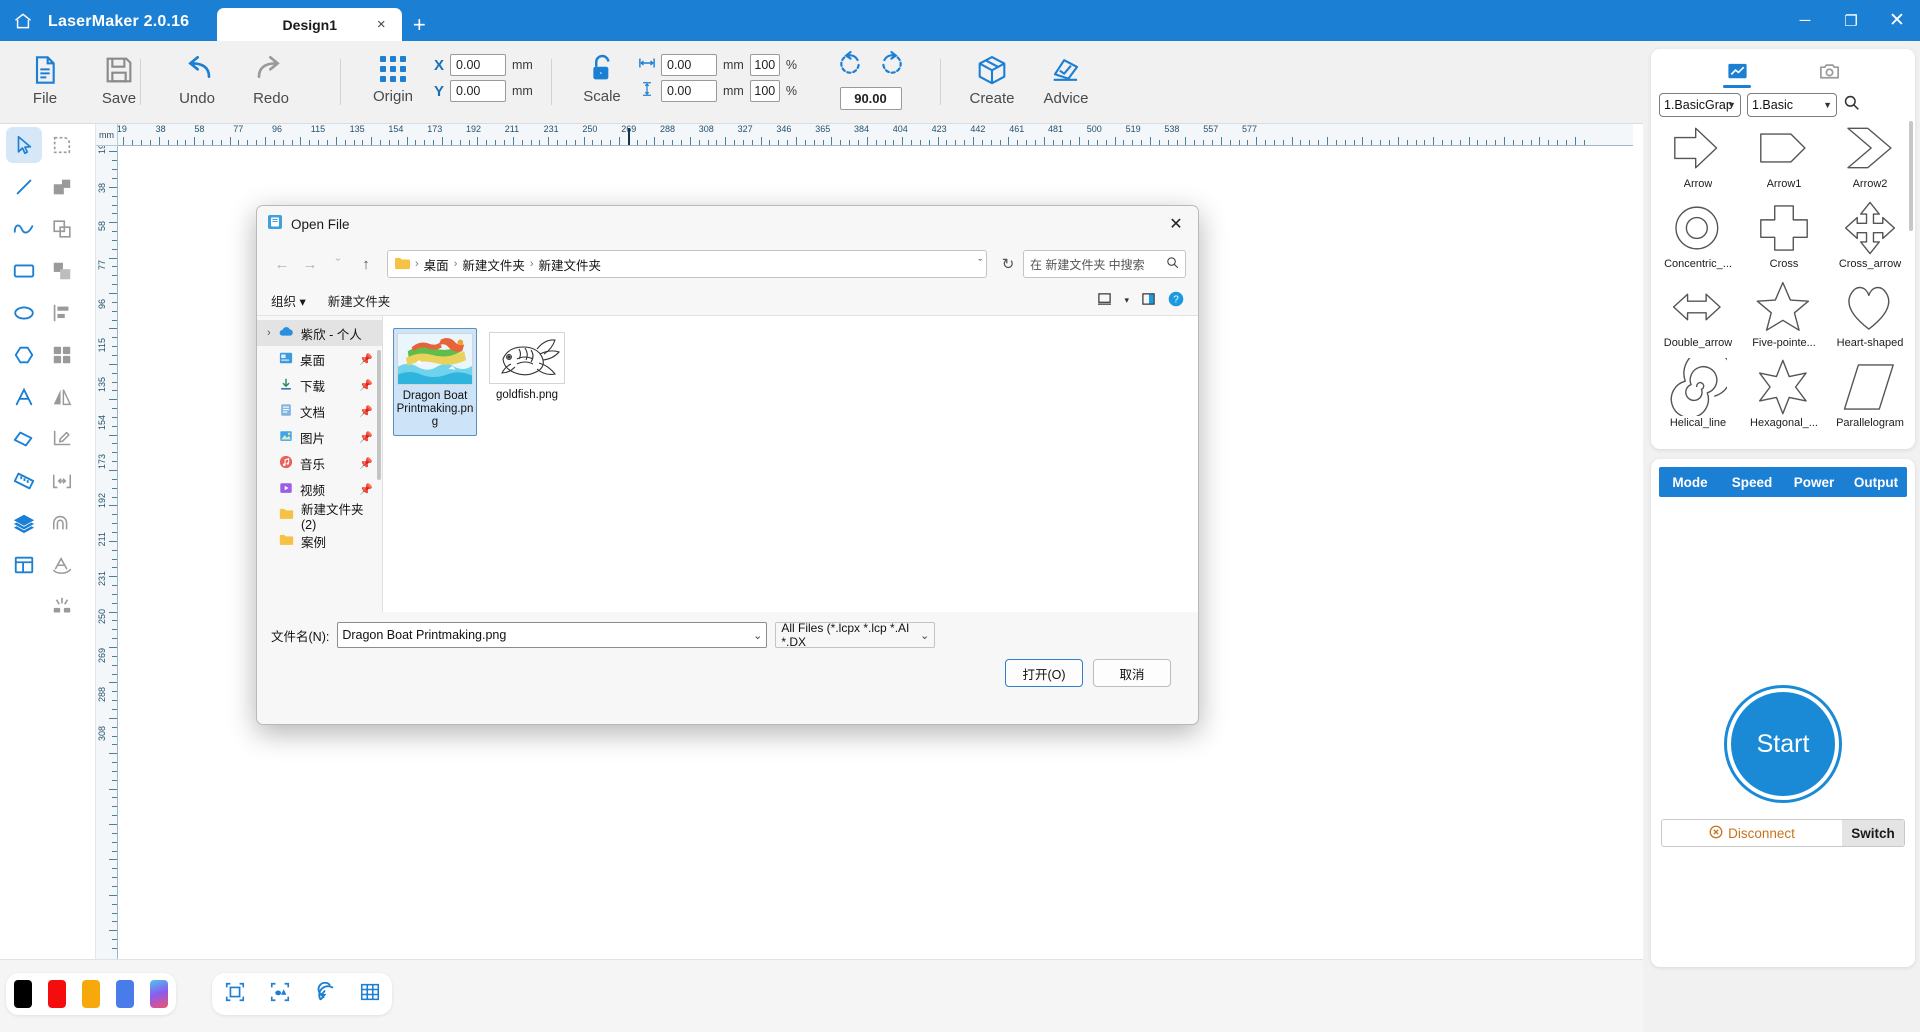  I want to click on measure-tool, so click(24, 481).